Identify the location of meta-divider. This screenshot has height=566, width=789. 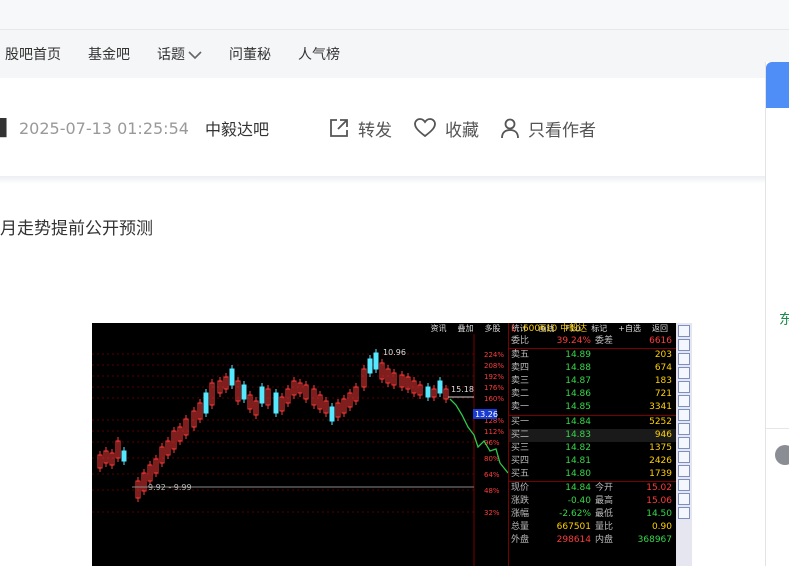
(382, 180).